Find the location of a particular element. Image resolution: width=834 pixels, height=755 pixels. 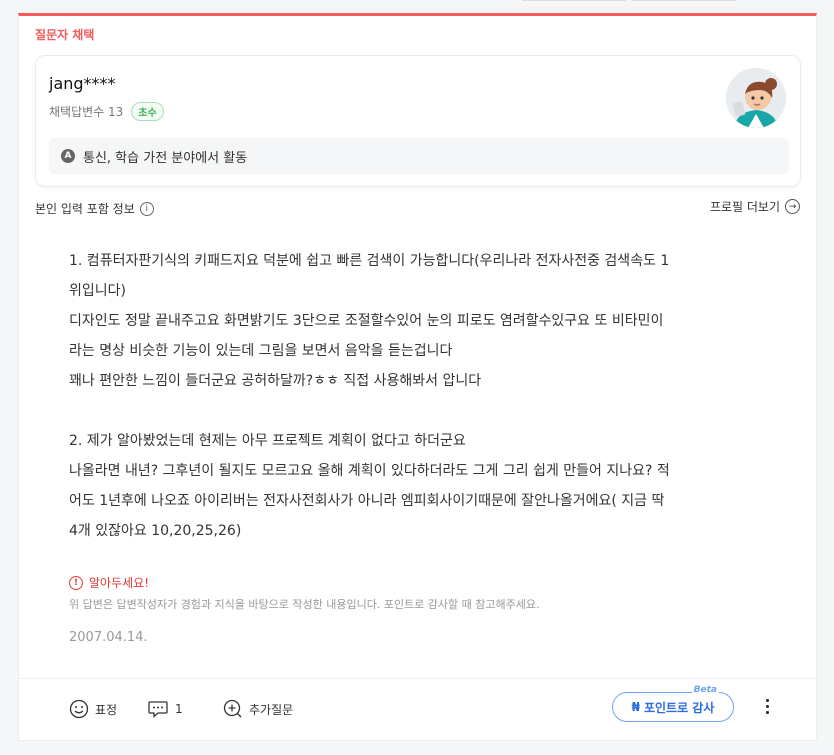

answerer-meta: 채택답변수 13 초수 is located at coordinates (106, 111).